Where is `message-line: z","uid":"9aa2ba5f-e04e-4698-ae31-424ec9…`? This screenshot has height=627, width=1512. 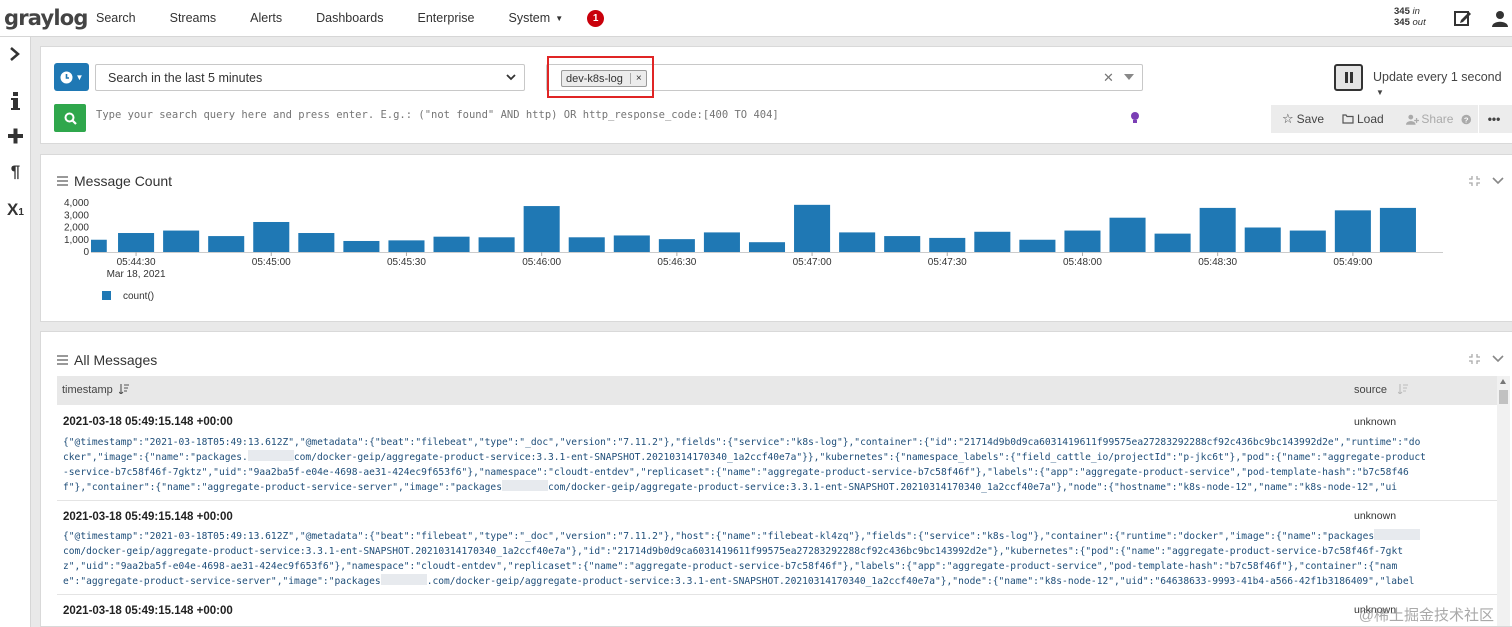 message-line: z","uid":"9aa2ba5f-e04e-4698-ae31-424ec9… is located at coordinates (730, 566).